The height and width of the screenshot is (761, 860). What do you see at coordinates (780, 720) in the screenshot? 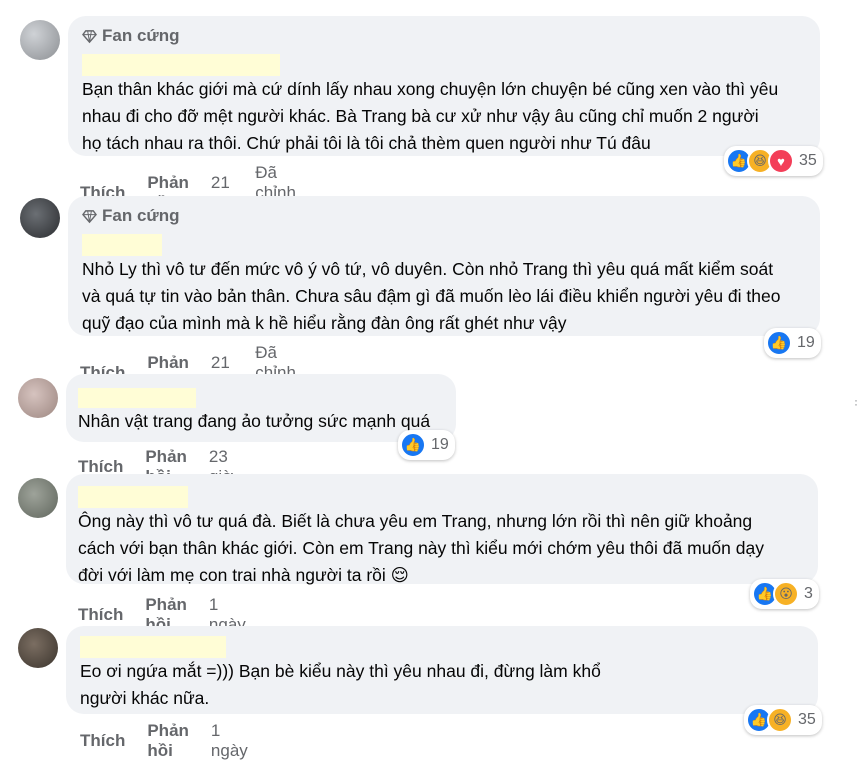
I see `haha-icon: 😆` at bounding box center [780, 720].